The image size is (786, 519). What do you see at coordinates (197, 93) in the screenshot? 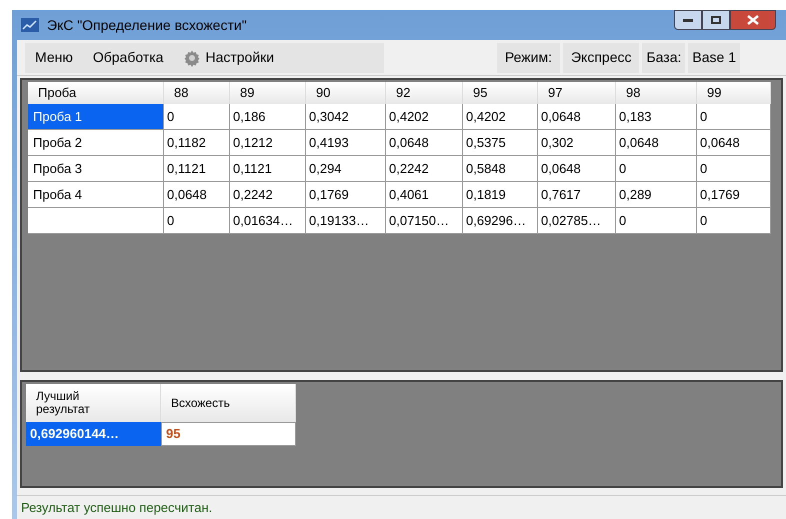
I see `column-header: 88` at bounding box center [197, 93].